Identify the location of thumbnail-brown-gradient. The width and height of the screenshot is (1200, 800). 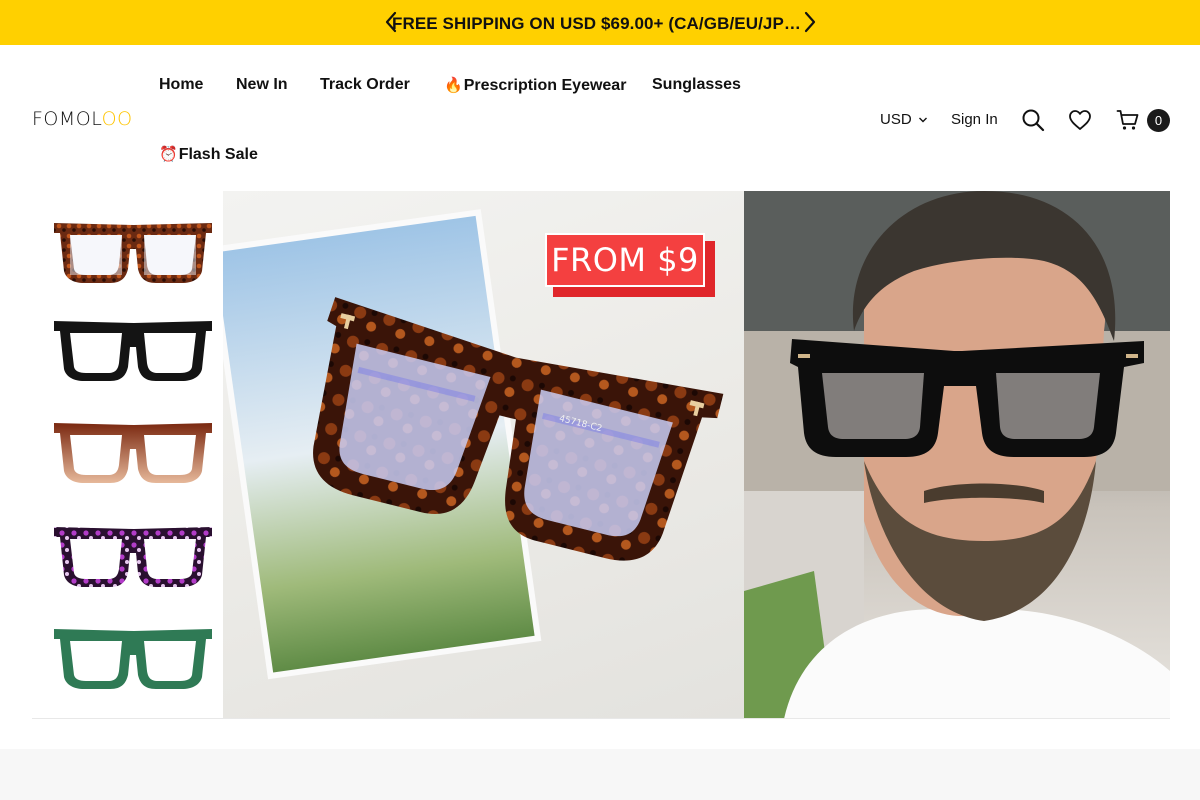
(133, 455).